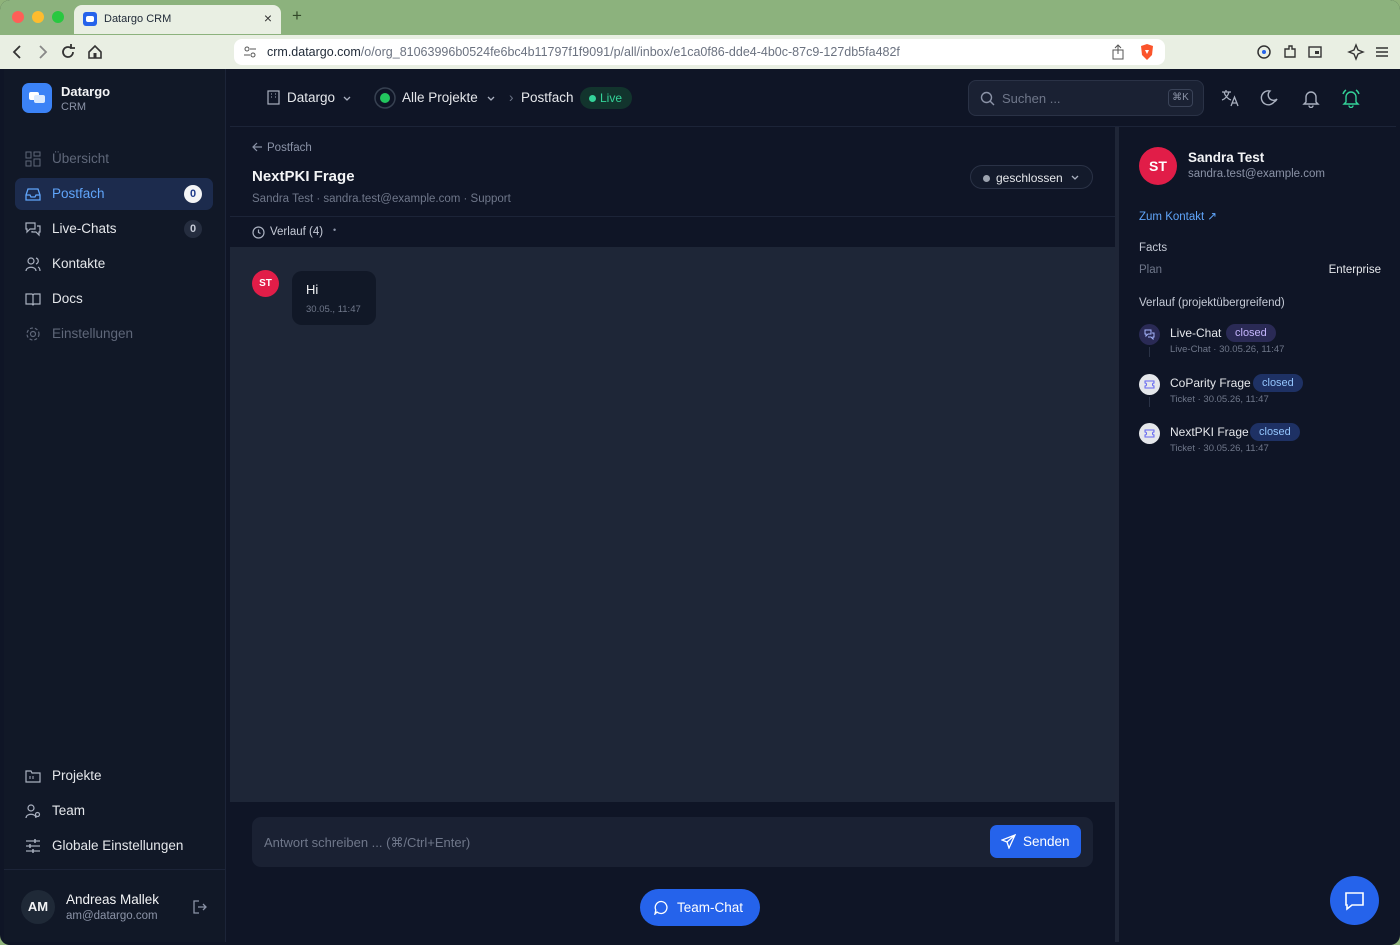  What do you see at coordinates (95, 52) in the screenshot?
I see `home-icon` at bounding box center [95, 52].